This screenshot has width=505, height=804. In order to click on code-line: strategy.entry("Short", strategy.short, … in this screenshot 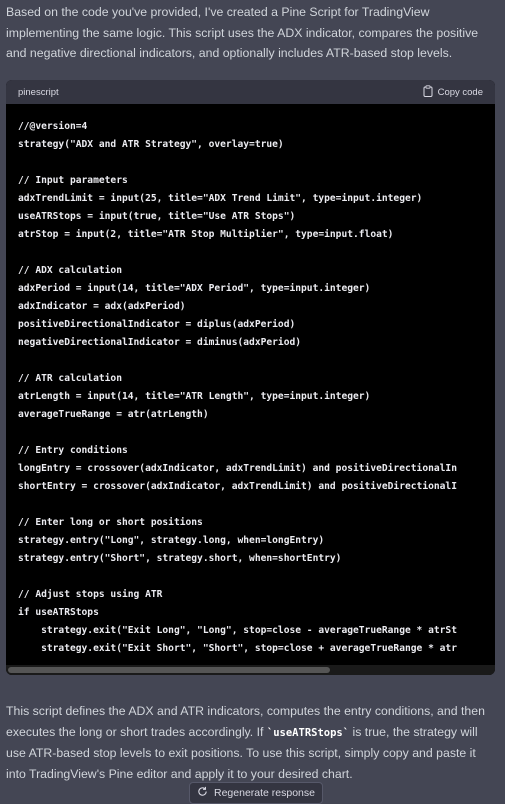, I will do `click(180, 558)`.